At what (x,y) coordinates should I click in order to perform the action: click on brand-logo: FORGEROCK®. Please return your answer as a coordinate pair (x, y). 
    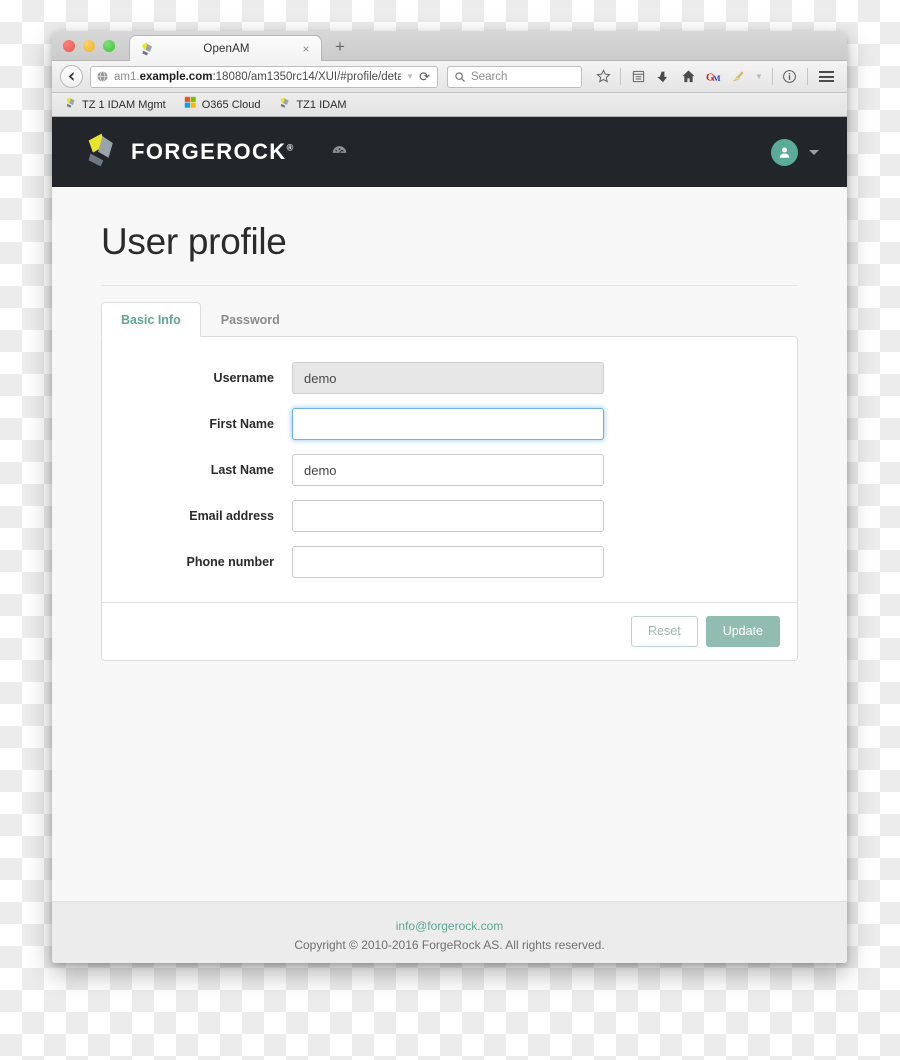
    Looking at the image, I should click on (187, 152).